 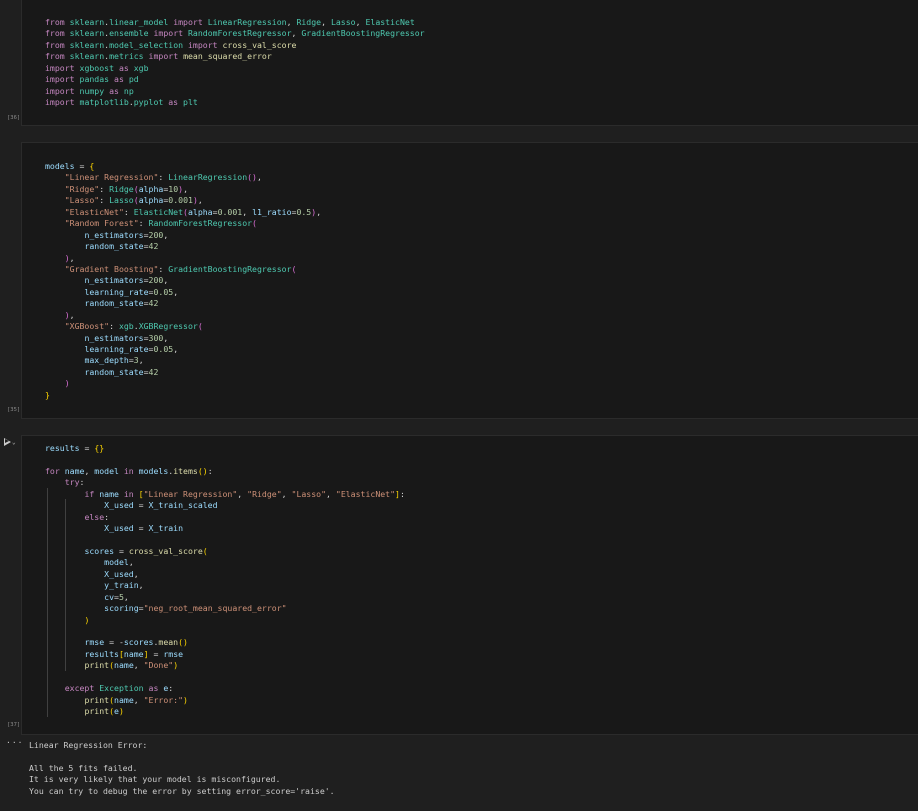 I want to click on code-token: model, so click(x=106, y=470).